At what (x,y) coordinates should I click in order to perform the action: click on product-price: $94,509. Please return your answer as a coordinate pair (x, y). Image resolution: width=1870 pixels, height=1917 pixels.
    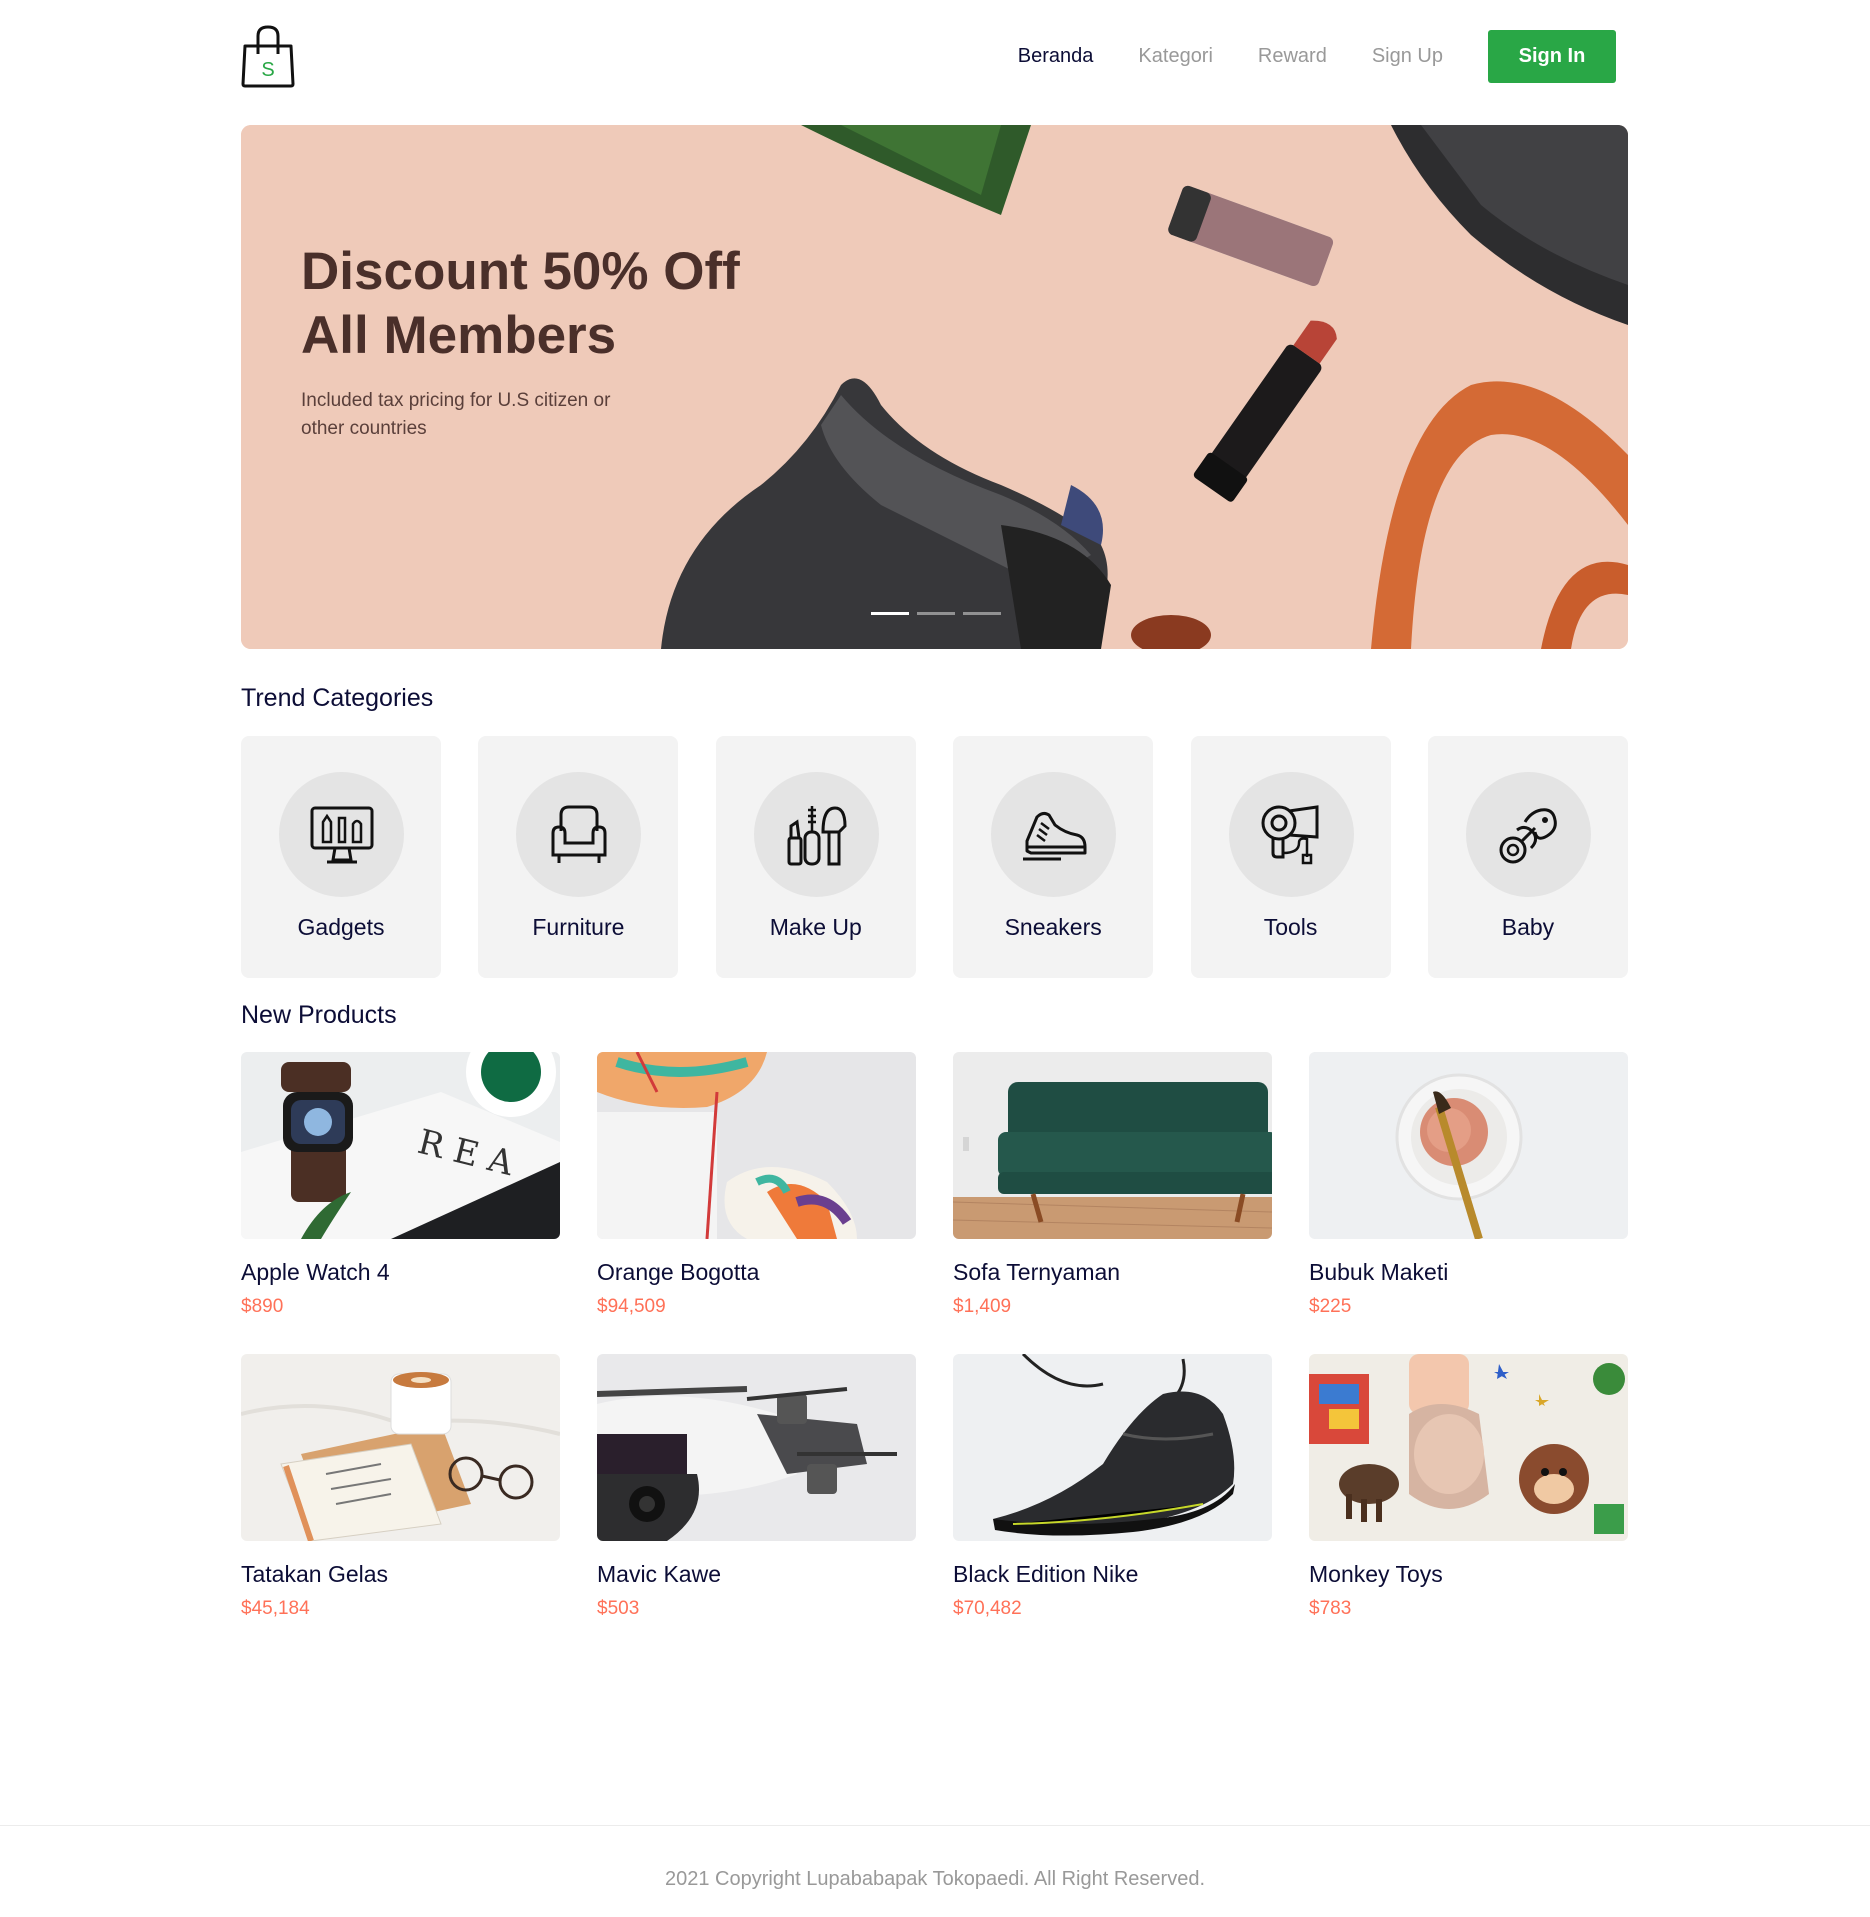
    Looking at the image, I should click on (631, 1306).